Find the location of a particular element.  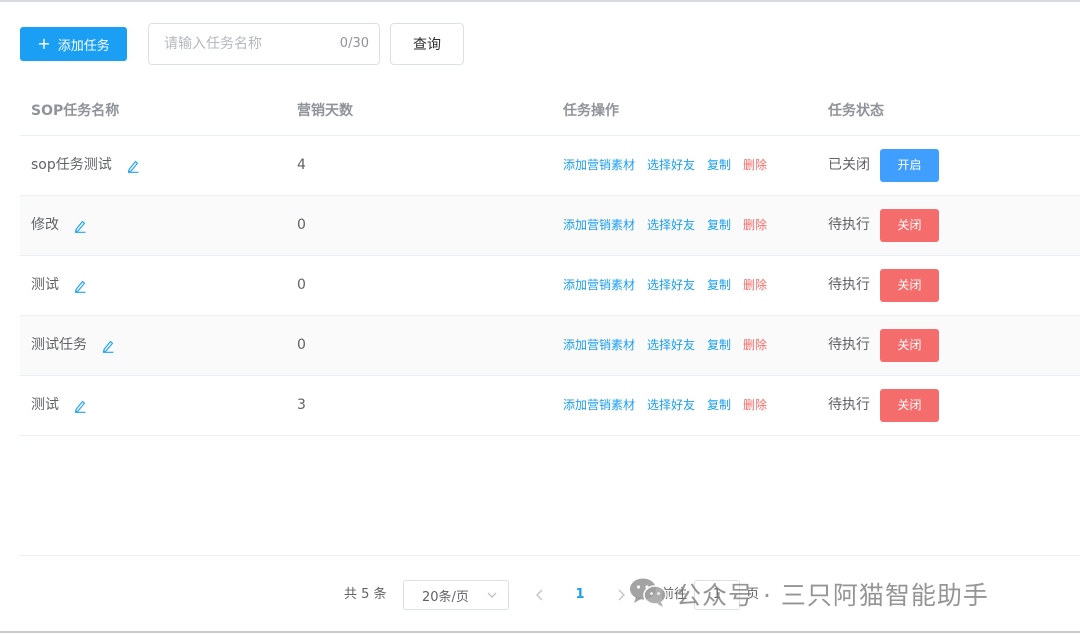

task-name-input is located at coordinates (241, 44).